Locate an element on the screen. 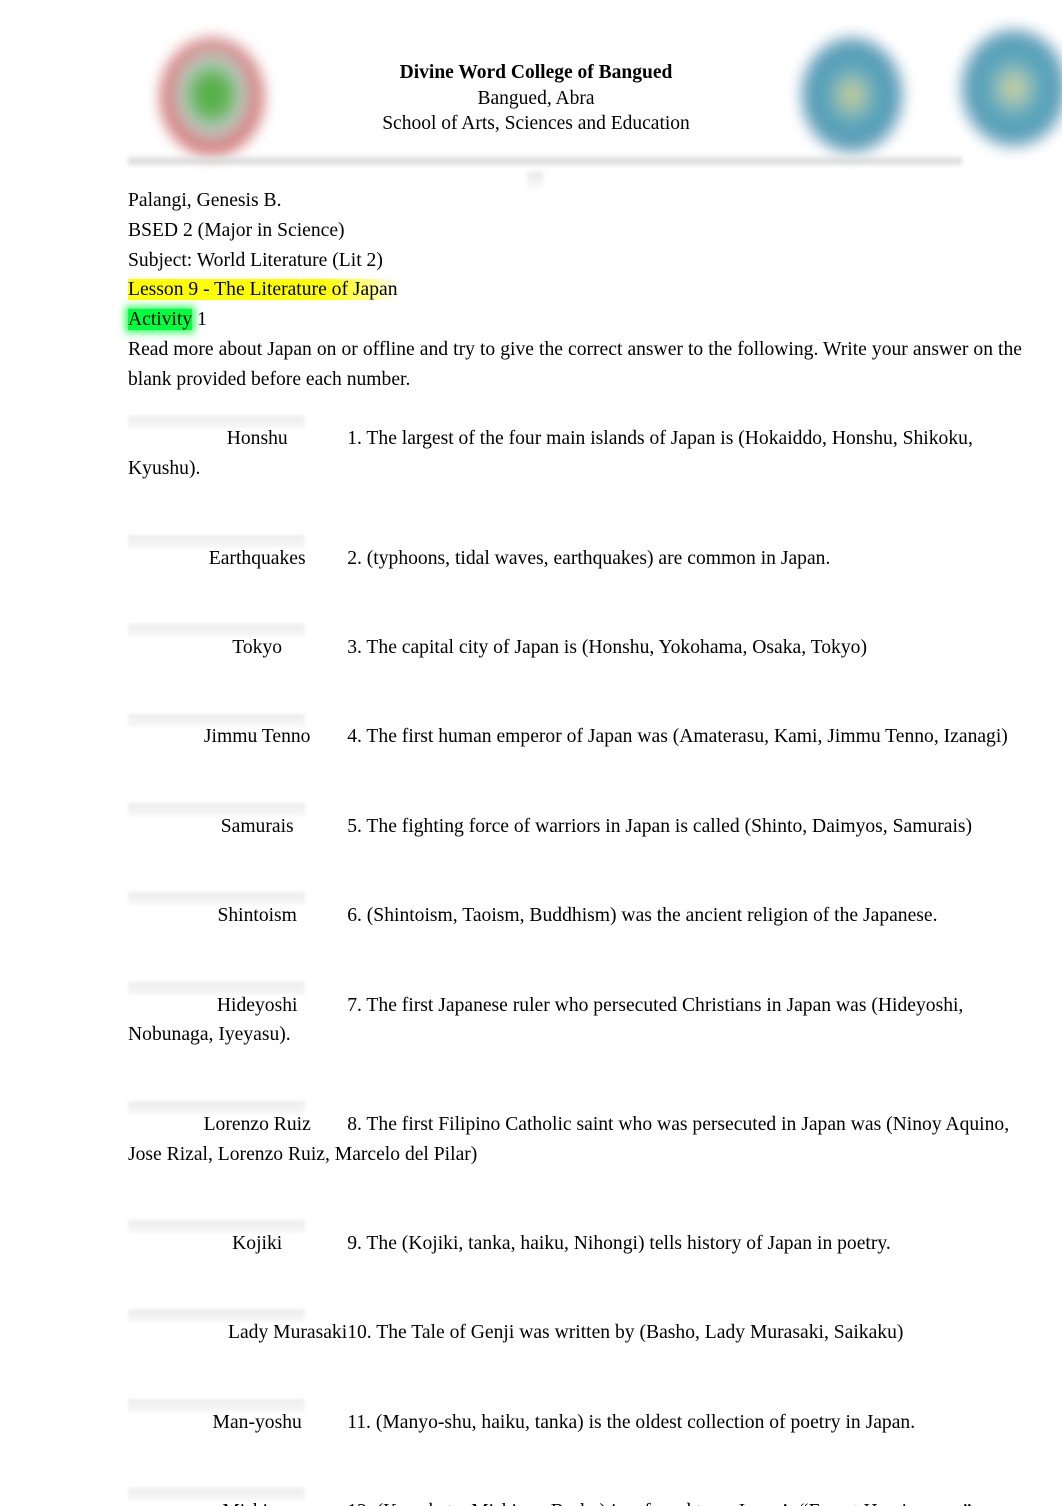 This screenshot has width=1062, height=1506. student-subject: Subject: World Literature (Lit 2) is located at coordinates (255, 260).